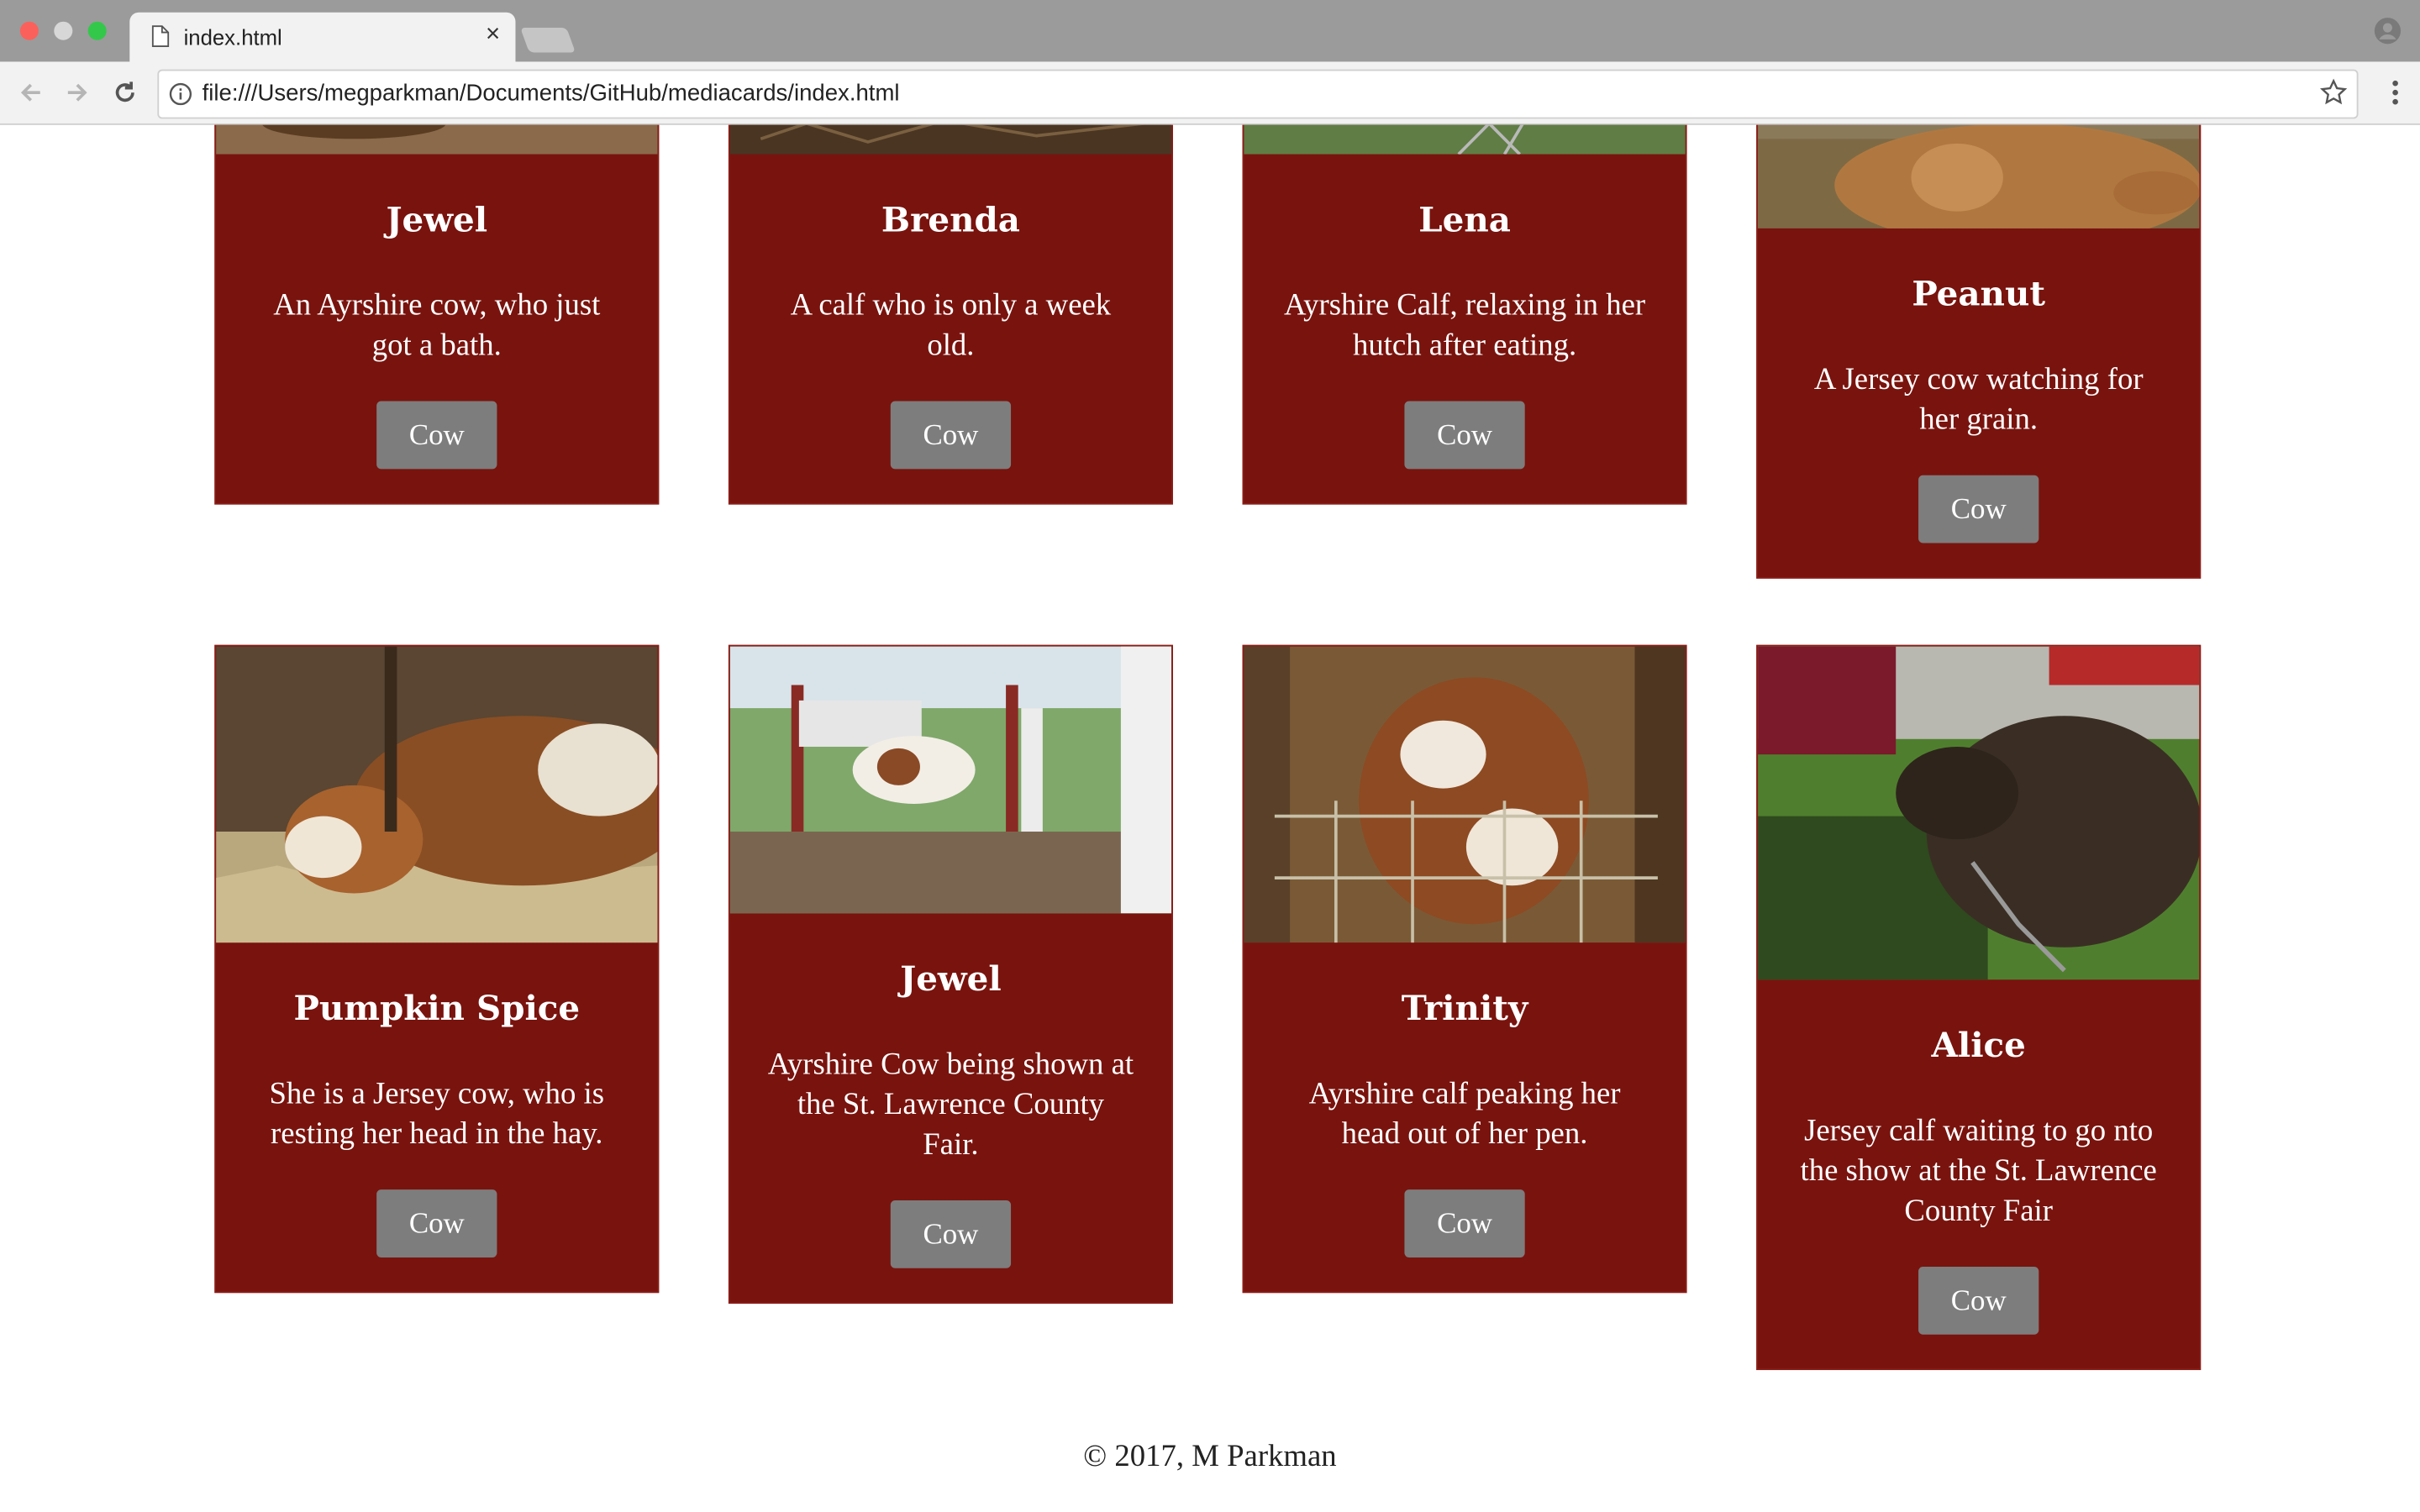 Image resolution: width=2420 pixels, height=1512 pixels. What do you see at coordinates (1979, 1046) in the screenshot?
I see `card-title: Alice` at bounding box center [1979, 1046].